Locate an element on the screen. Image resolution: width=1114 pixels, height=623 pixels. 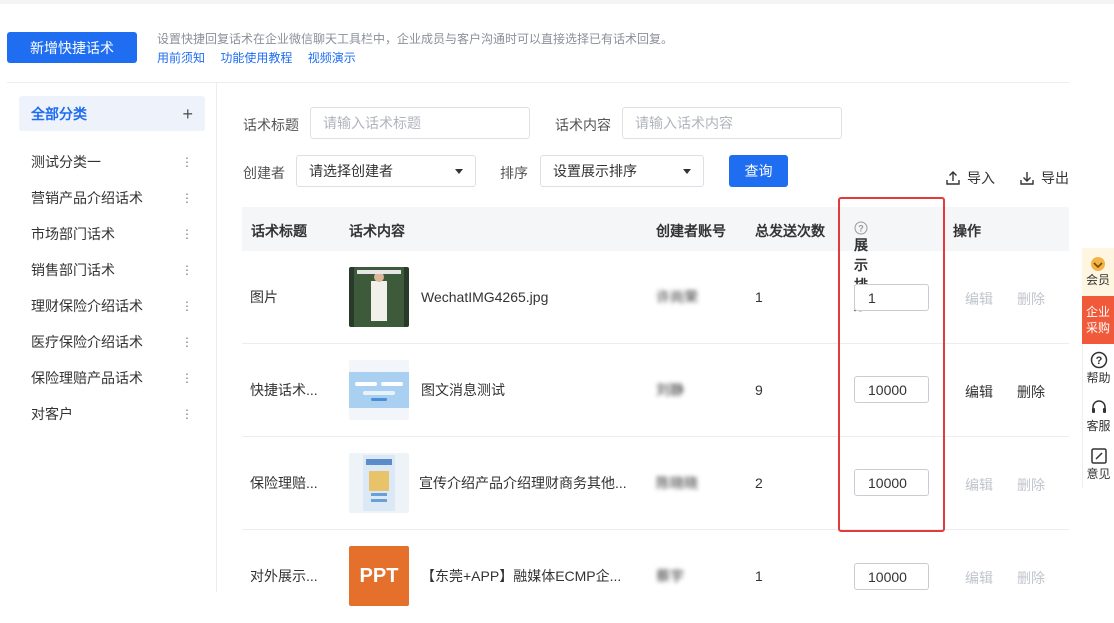
export-button: 导出 is located at coordinates (1044, 178).